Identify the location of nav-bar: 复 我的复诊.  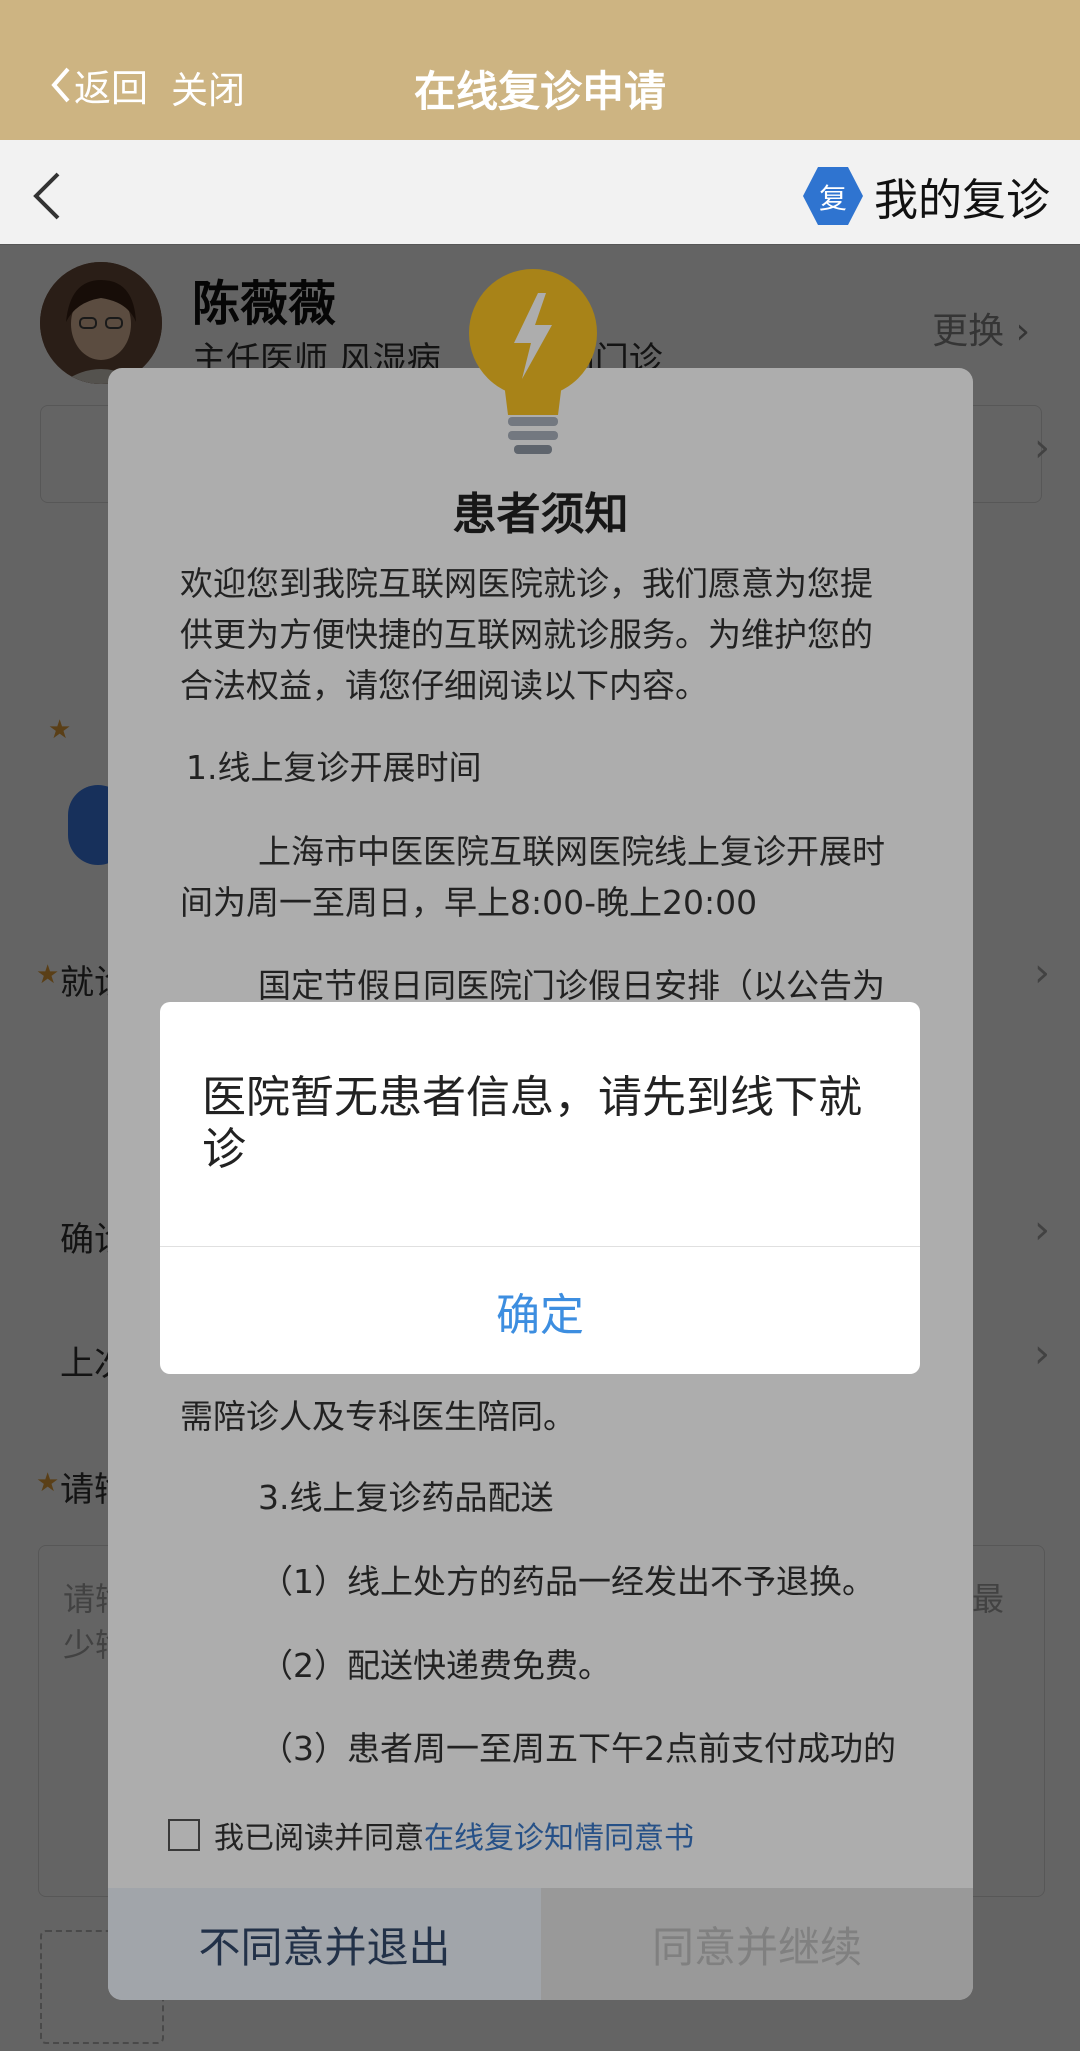
(540, 192).